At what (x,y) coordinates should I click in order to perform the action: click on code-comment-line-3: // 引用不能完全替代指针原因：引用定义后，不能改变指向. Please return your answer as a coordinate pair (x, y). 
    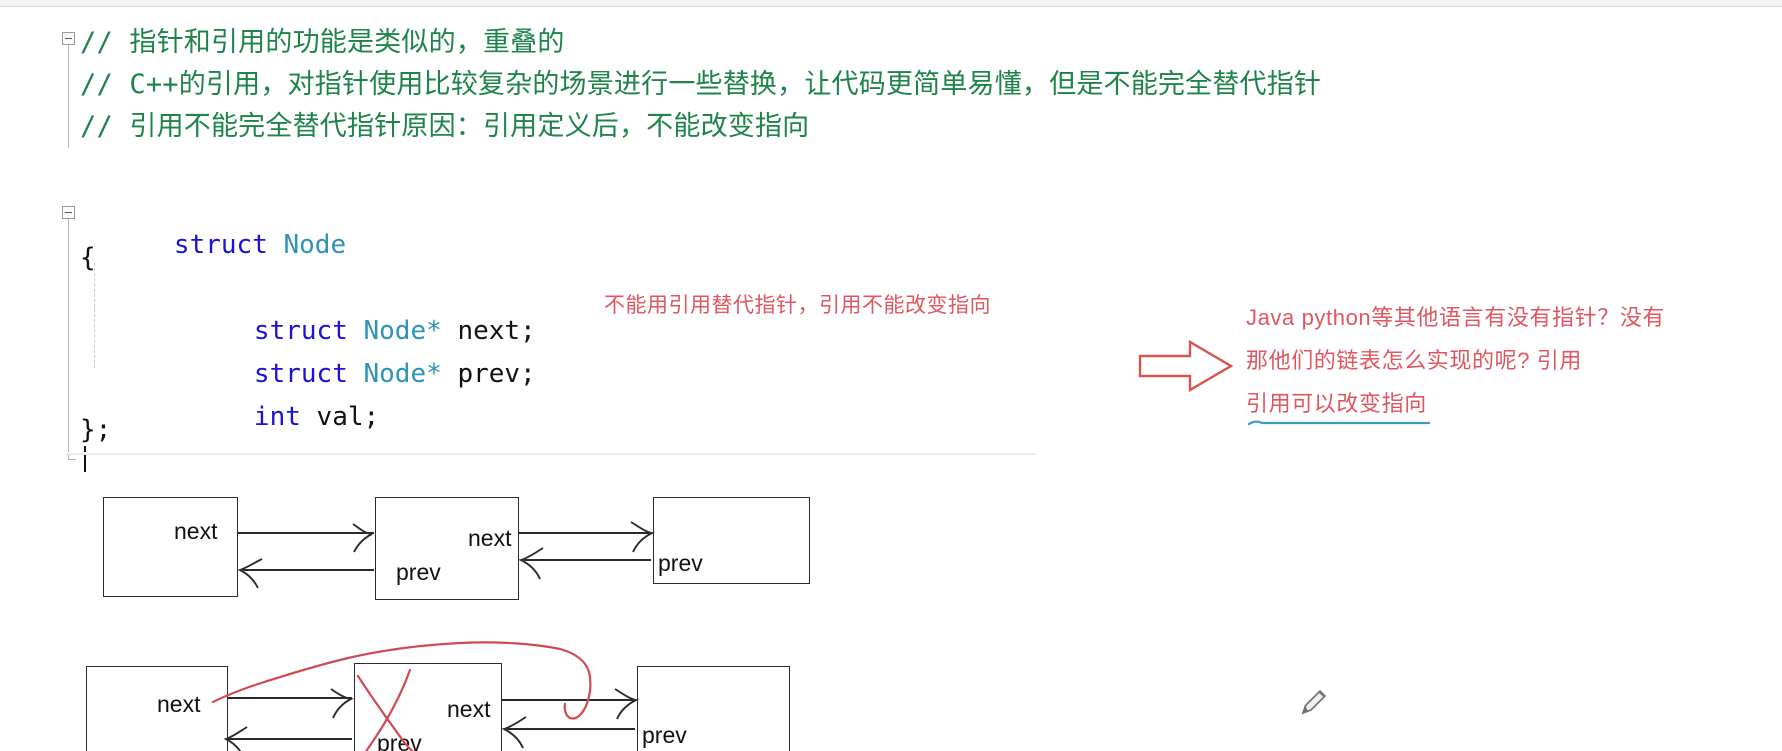
    Looking at the image, I should click on (445, 126).